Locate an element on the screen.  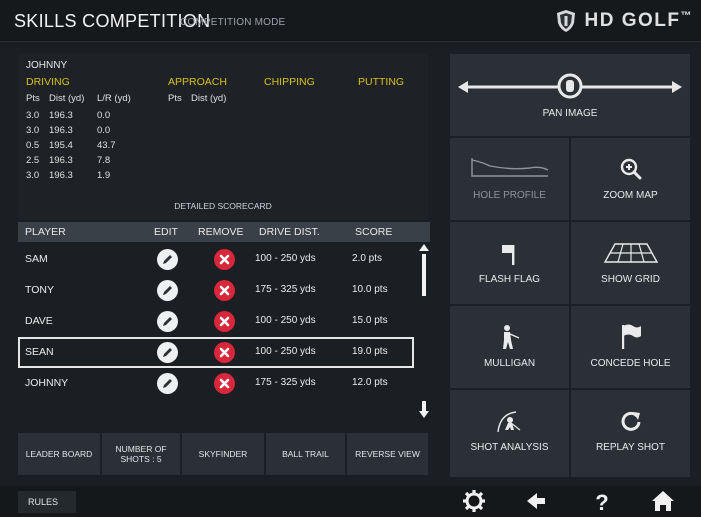
flash-flag-label: FLASH FLAG is located at coordinates (509, 279).